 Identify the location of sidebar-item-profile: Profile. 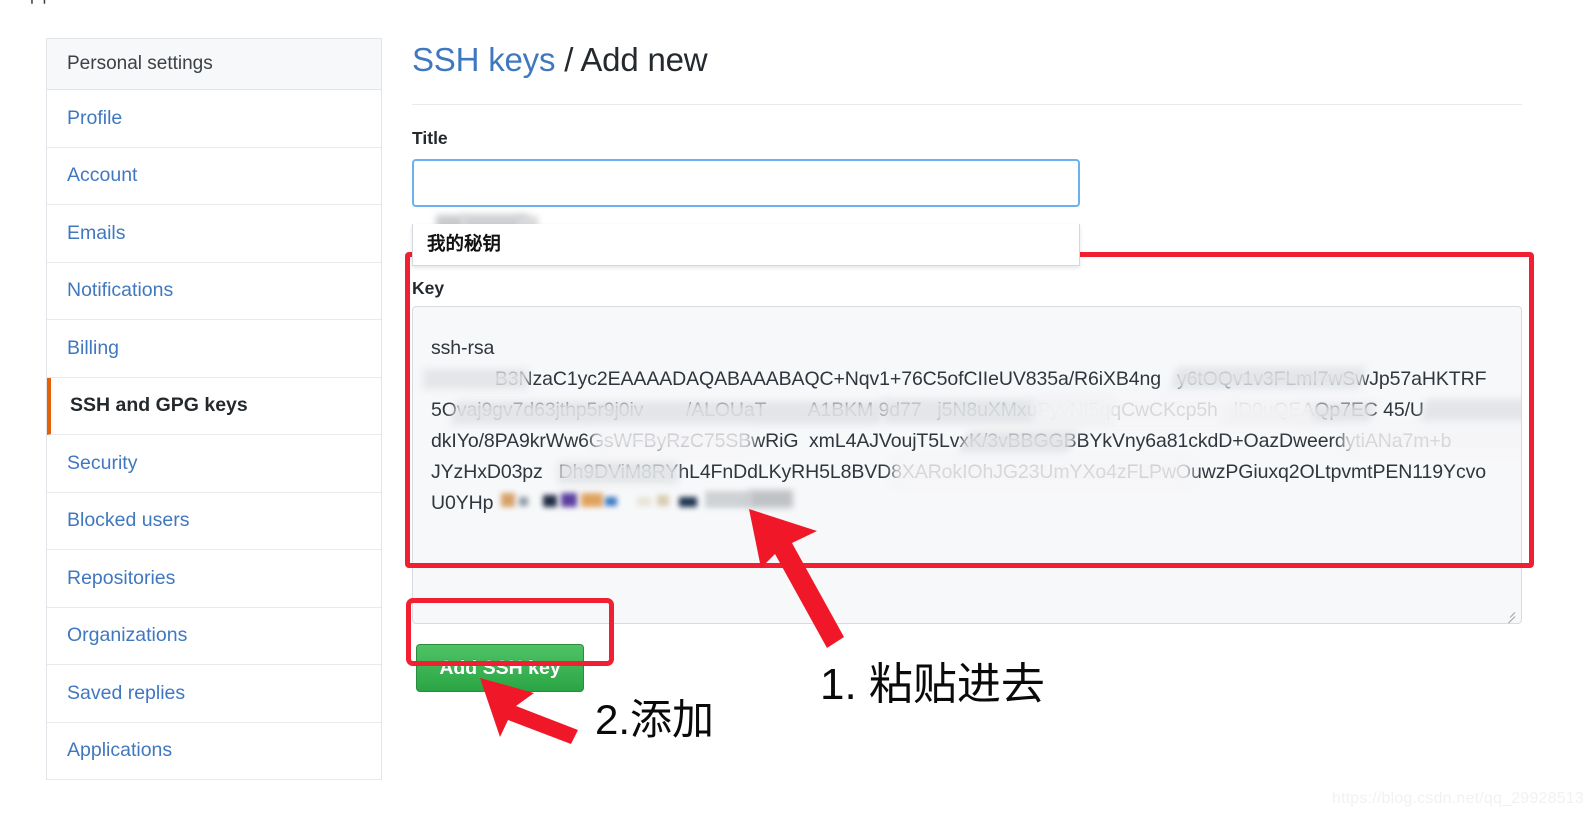
(214, 119).